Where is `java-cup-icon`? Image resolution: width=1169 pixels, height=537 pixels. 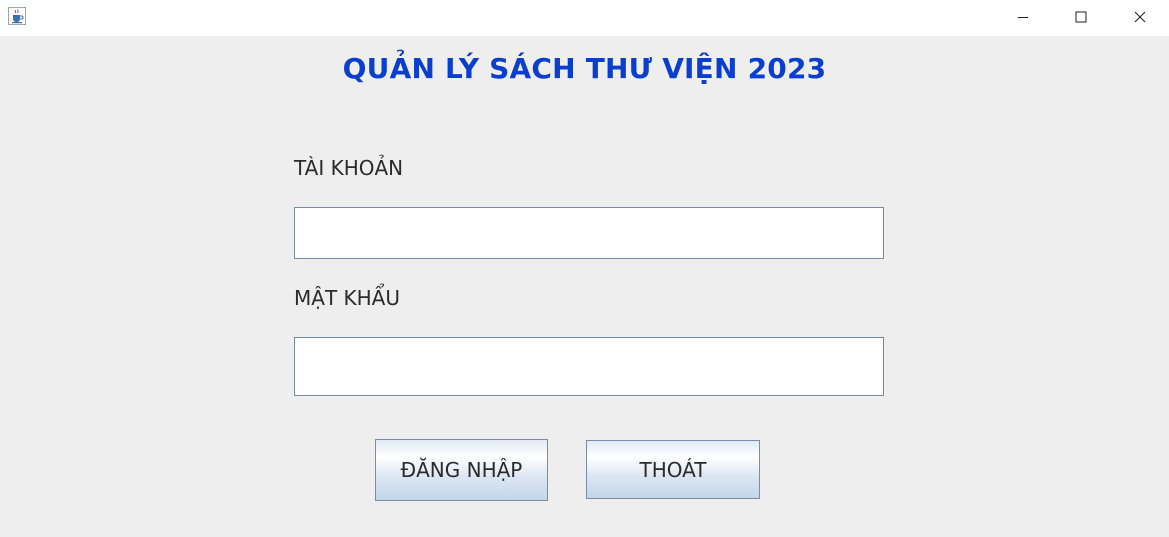 java-cup-icon is located at coordinates (17, 16).